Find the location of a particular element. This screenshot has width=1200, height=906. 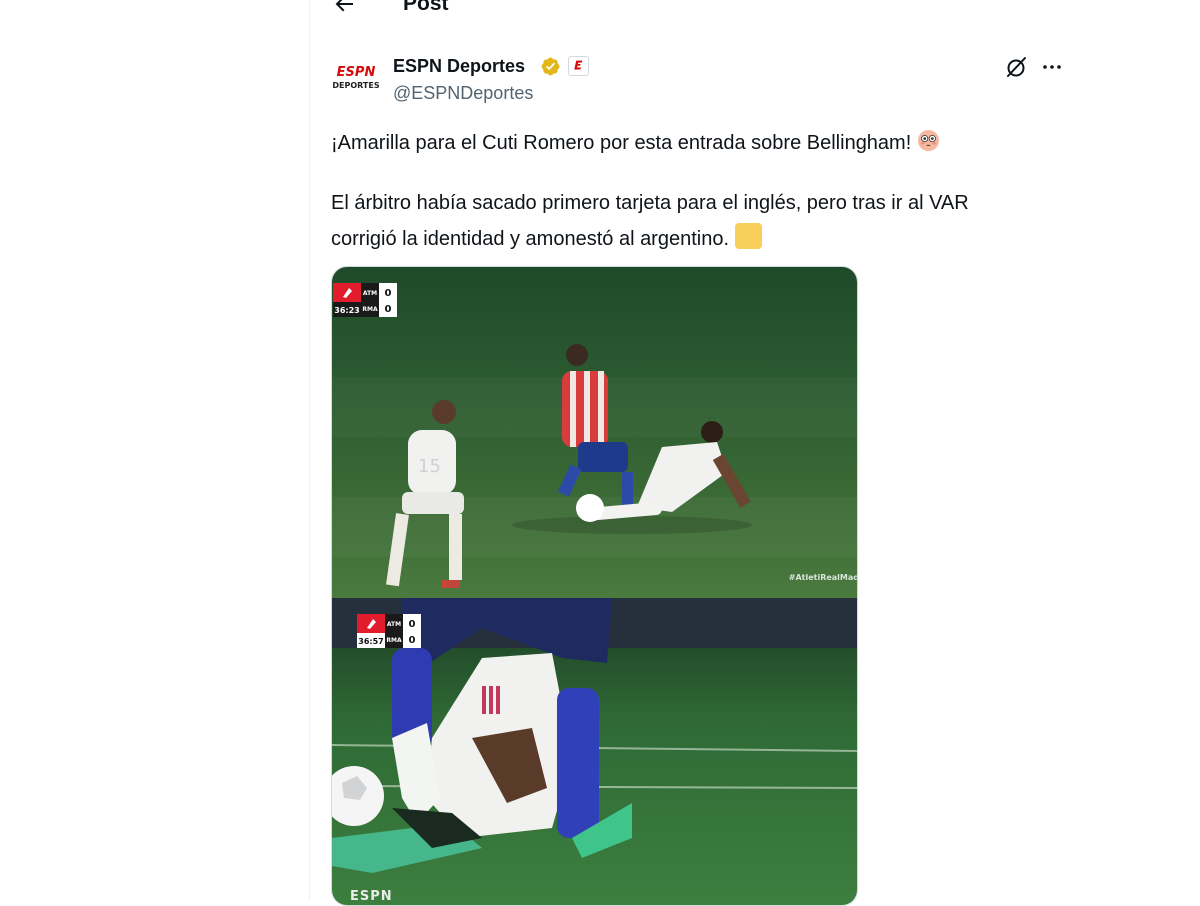

scorebug-2: 36:57 ATM RMA 0 0 is located at coordinates (389, 631).